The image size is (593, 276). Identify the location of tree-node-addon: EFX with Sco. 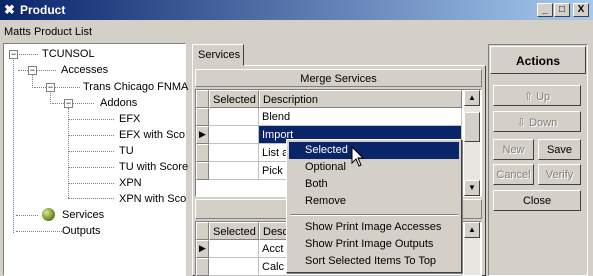
(152, 135).